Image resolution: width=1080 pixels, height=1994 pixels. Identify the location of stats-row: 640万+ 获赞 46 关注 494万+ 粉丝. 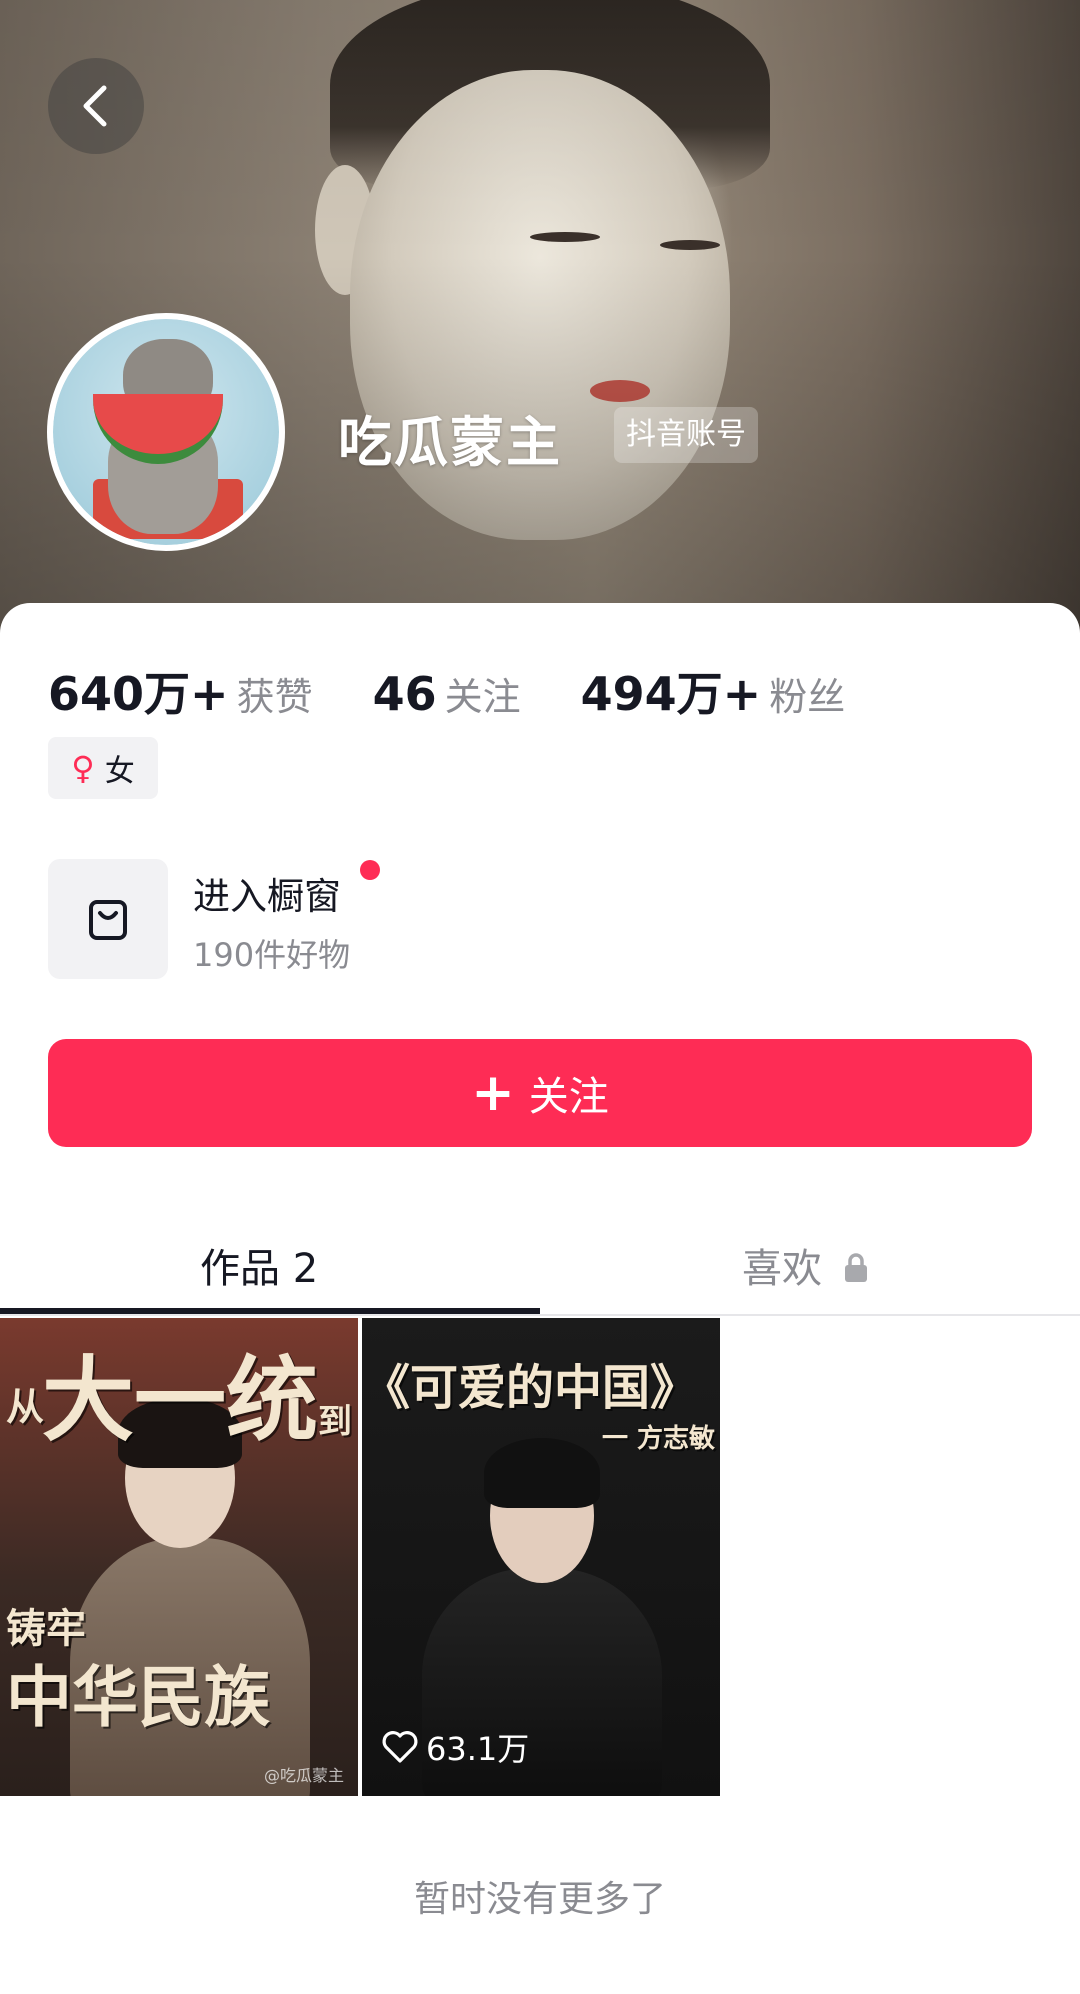
(476, 691).